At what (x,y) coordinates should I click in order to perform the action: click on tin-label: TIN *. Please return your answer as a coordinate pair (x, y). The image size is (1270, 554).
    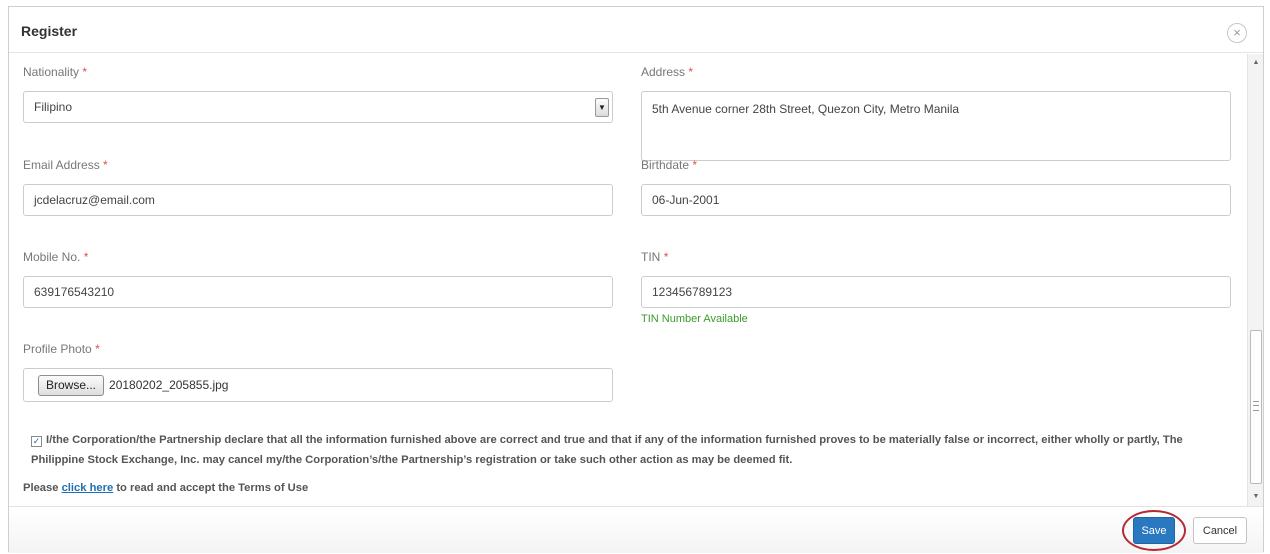
    Looking at the image, I should click on (654, 257).